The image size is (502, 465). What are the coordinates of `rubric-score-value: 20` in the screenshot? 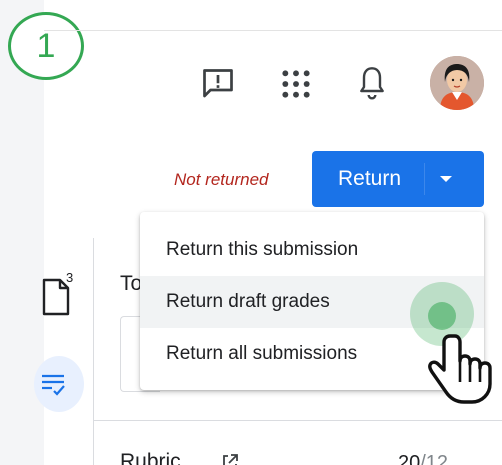 It's located at (409, 458).